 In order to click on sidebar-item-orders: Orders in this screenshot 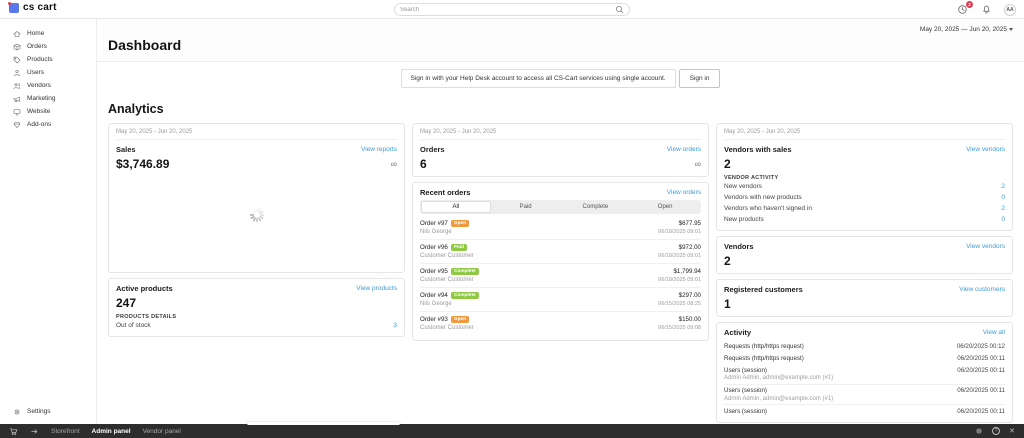, I will do `click(48, 46)`.